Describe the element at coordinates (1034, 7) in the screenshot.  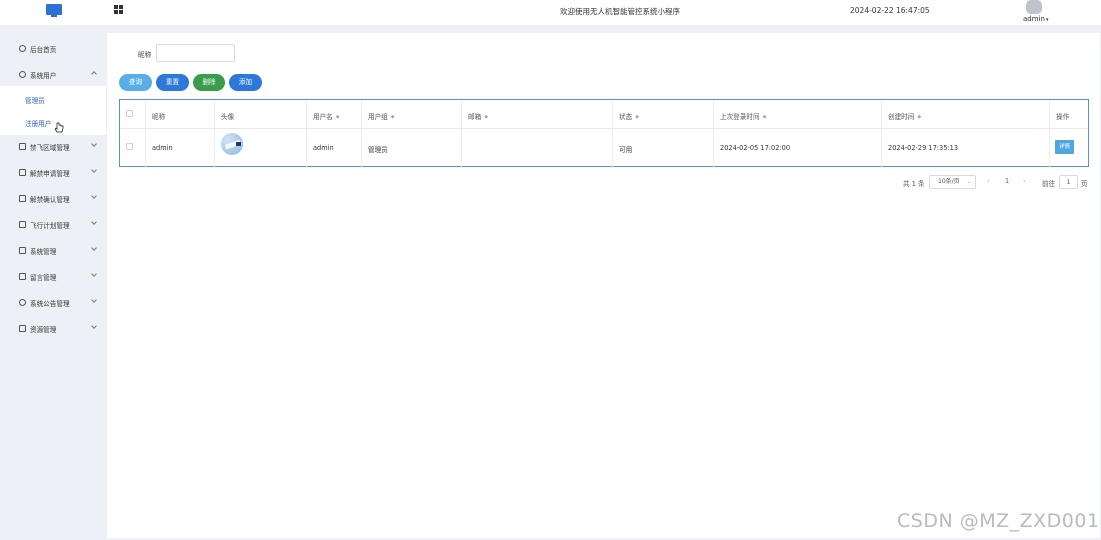
I see `user-avatar` at that location.